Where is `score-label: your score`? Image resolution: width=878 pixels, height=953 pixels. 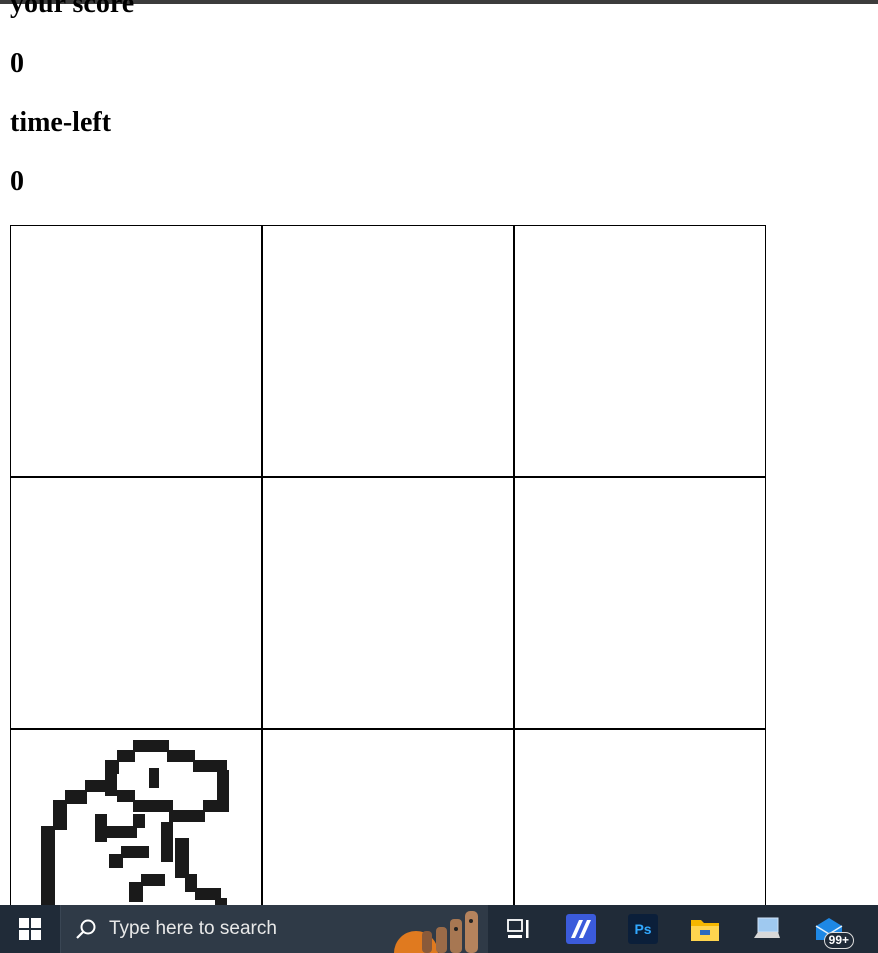 score-label: your score is located at coordinates (72, 9).